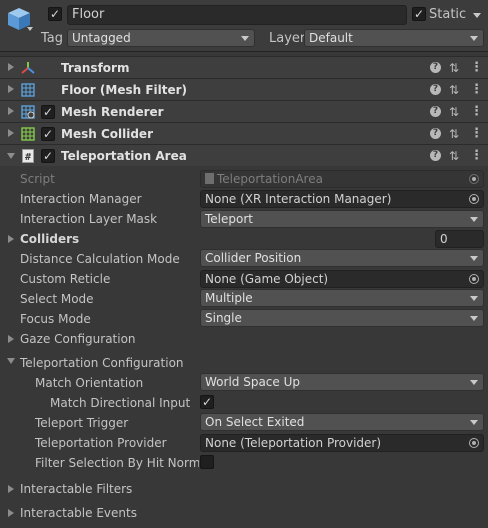  Describe the element at coordinates (477, 15) in the screenshot. I see `static-dropdown-caret-icon` at that location.